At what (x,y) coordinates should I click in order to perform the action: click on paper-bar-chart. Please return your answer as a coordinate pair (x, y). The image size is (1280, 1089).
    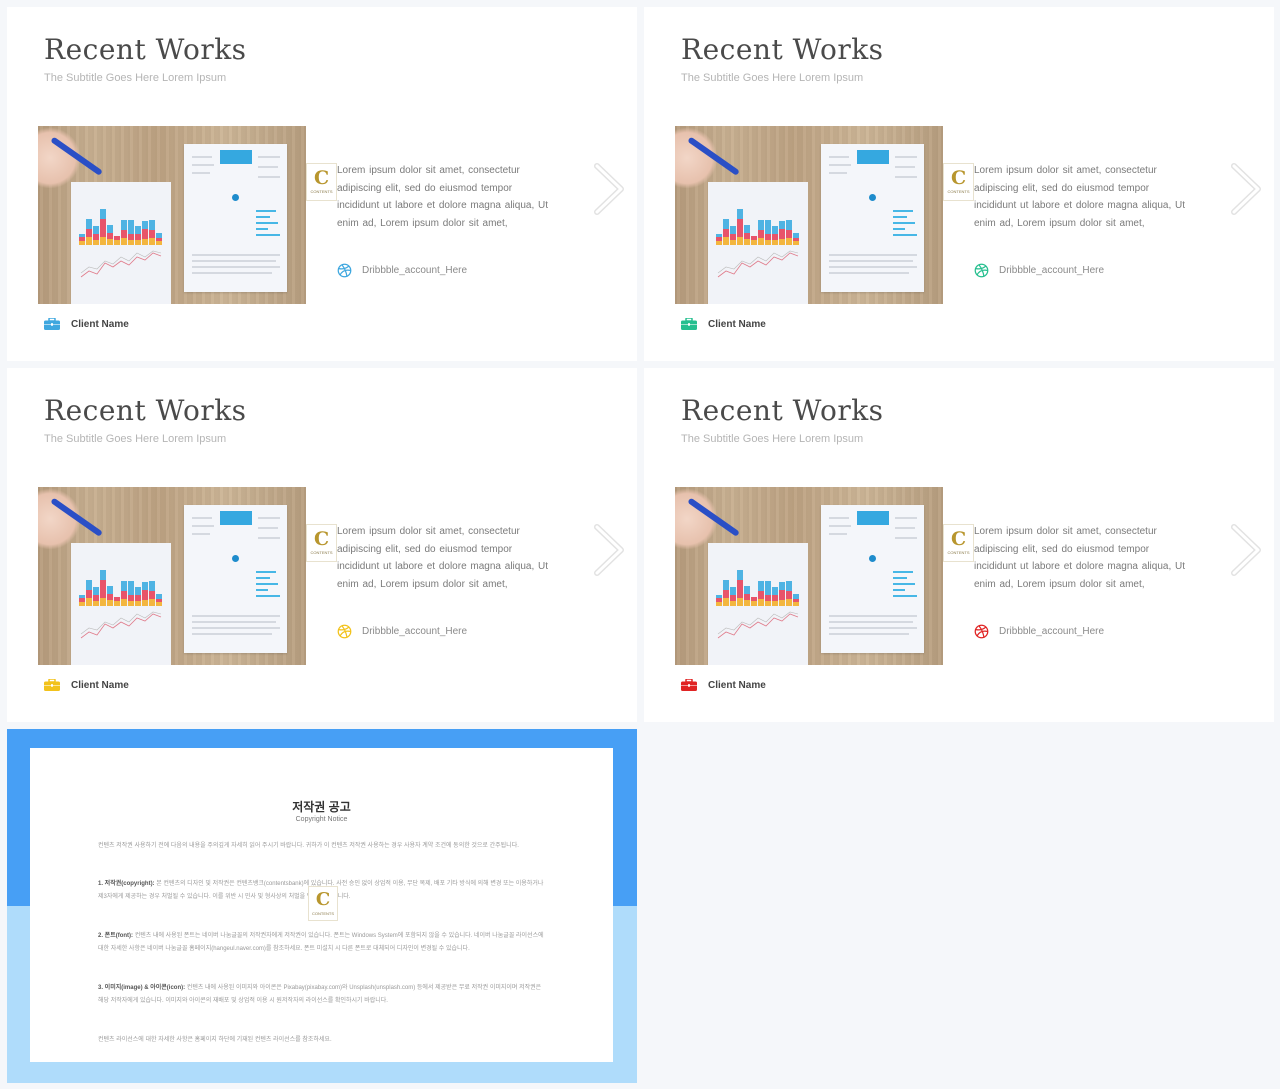
    Looking at the image, I should click on (758, 583).